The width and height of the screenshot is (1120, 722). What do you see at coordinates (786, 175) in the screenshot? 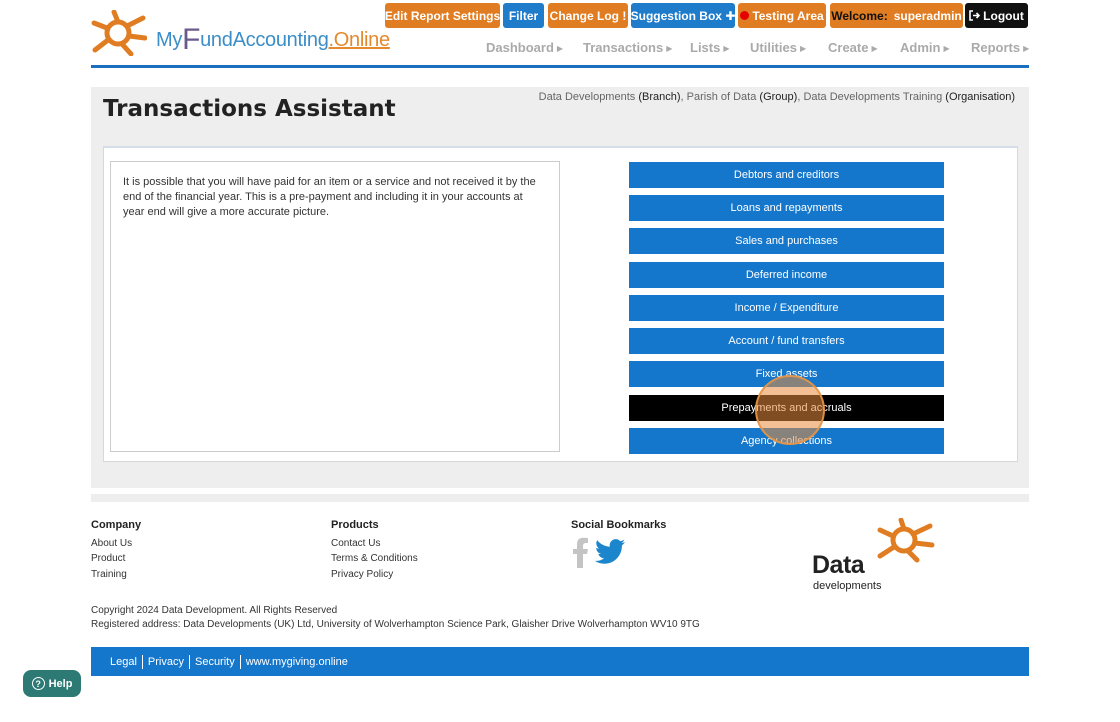
I see `debtors-and-creditors-button: Debtors and creditors` at bounding box center [786, 175].